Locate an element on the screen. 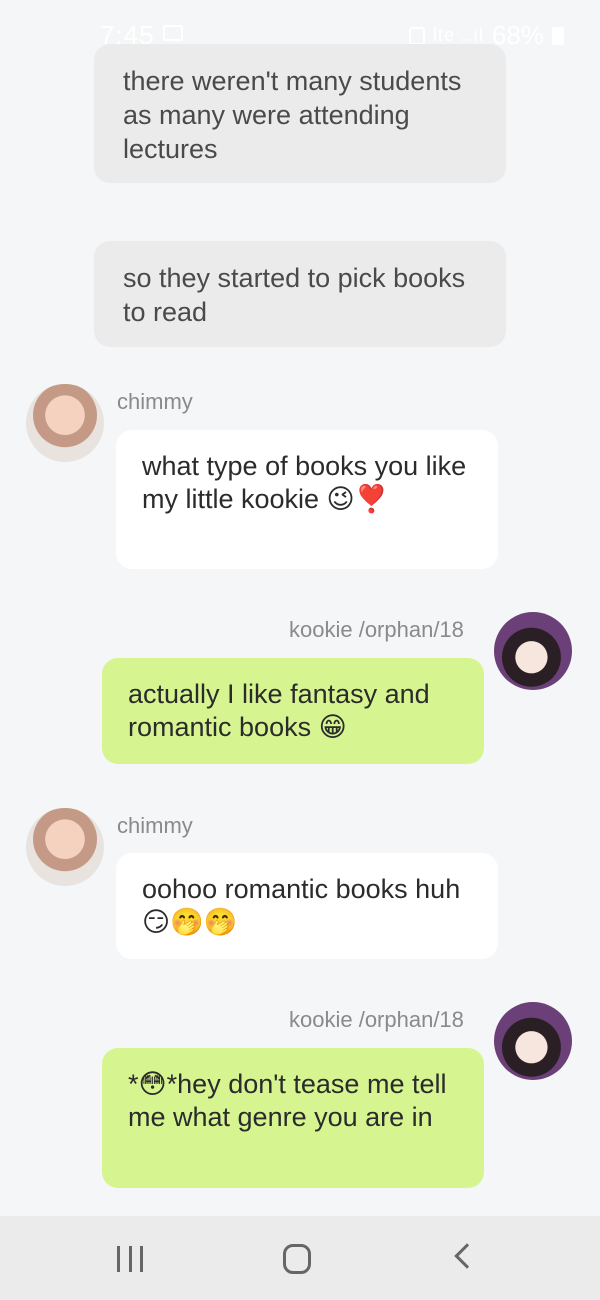 This screenshot has width=600, height=1300. gallery-notification-icon is located at coordinates (173, 33).